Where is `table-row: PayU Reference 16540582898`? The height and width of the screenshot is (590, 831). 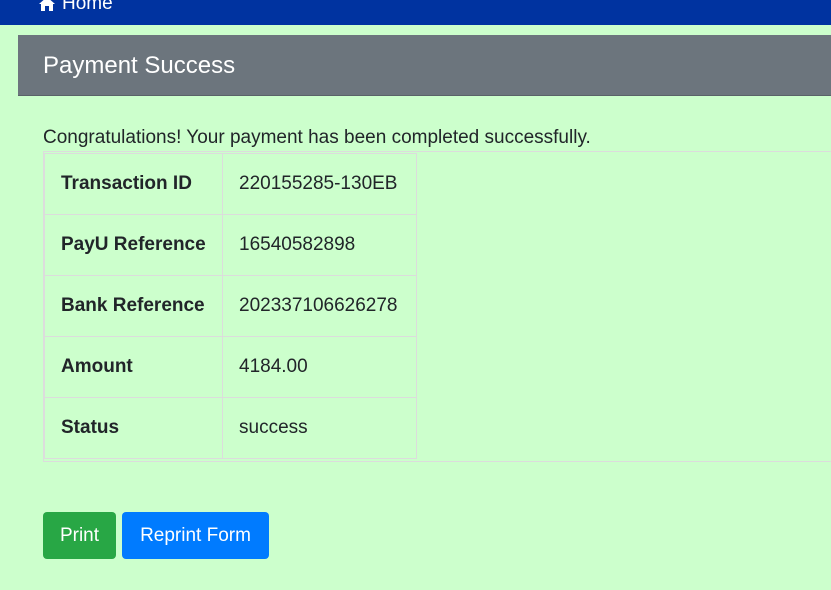 table-row: PayU Reference 16540582898 is located at coordinates (230, 245).